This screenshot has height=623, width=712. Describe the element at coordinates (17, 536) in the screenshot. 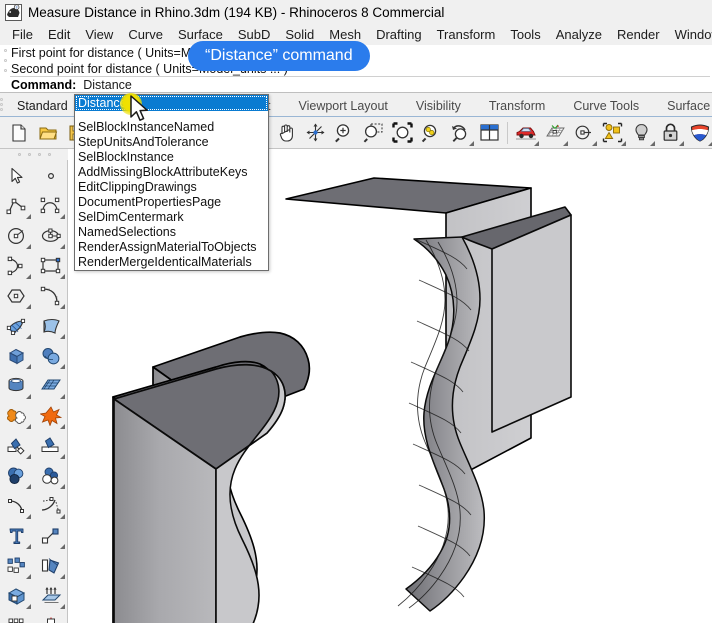

I see `text-tool-button` at that location.